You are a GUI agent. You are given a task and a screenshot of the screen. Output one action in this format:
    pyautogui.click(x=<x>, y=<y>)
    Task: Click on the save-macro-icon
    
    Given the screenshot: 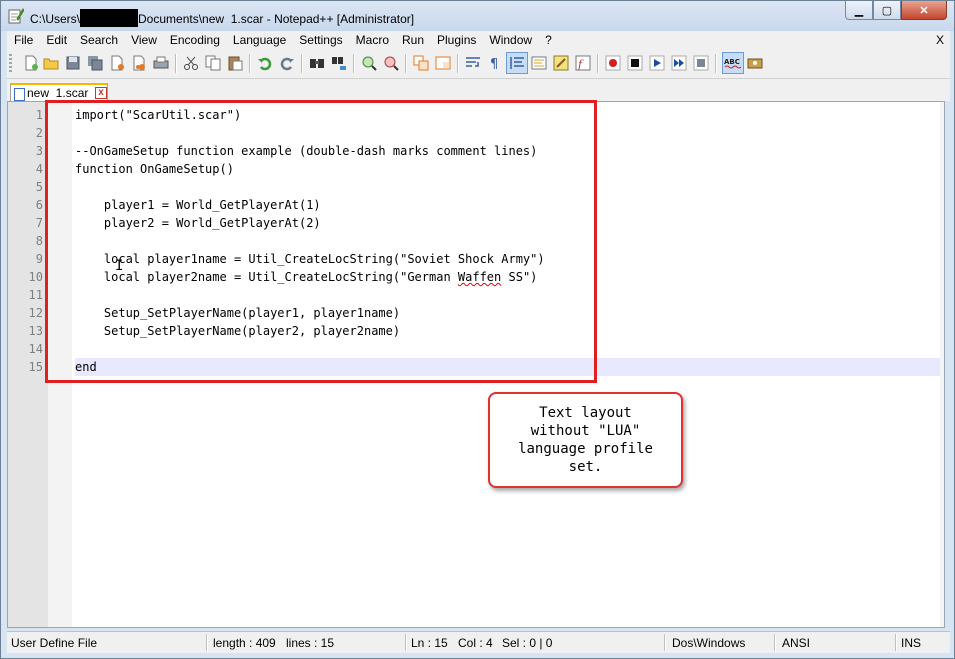 What is the action you would take?
    pyautogui.click(x=701, y=63)
    